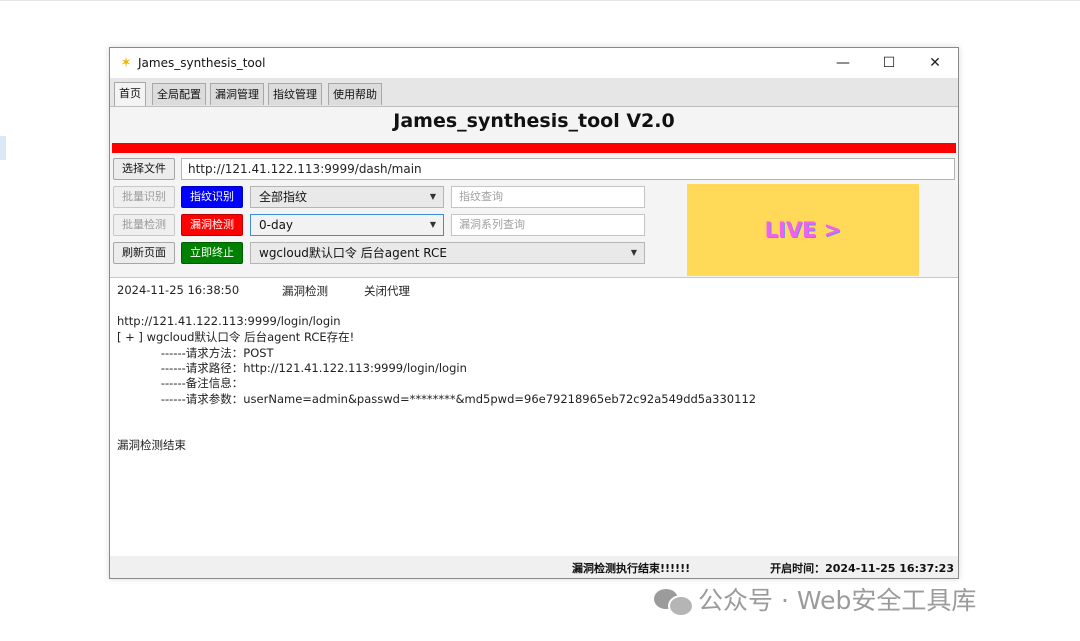  I want to click on poc-select-value: wgcloud默认口令 后台agent RCE, so click(353, 253).